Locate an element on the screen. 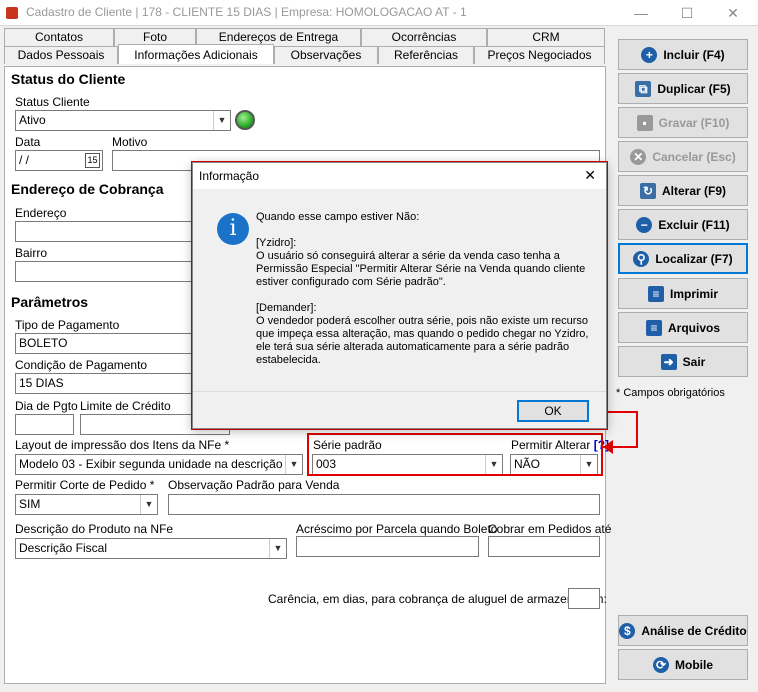 Image resolution: width=758 pixels, height=692 pixels. dialog-title: Informação is located at coordinates (229, 176).